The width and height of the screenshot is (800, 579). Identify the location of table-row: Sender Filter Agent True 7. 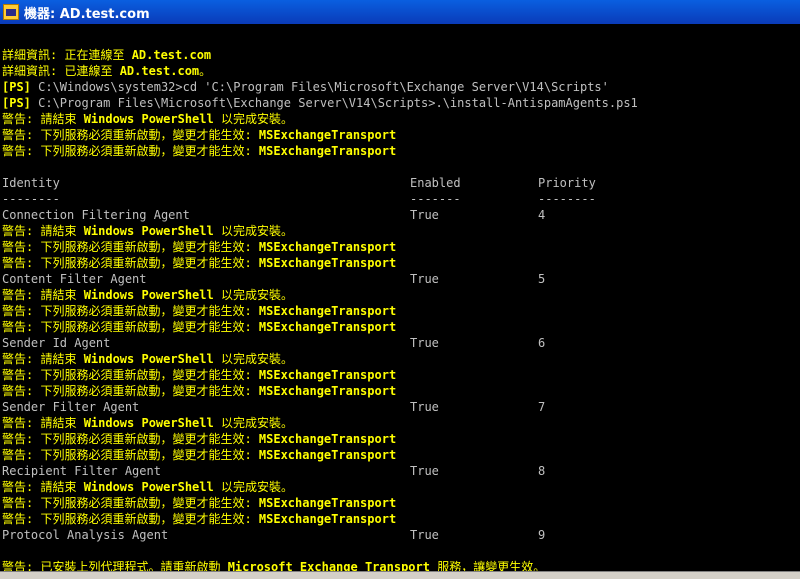
(401, 407).